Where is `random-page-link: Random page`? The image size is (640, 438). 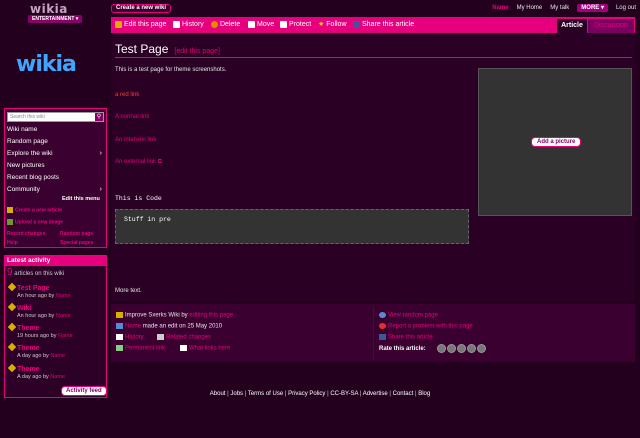
random-page-link: Random page is located at coordinates (76, 234).